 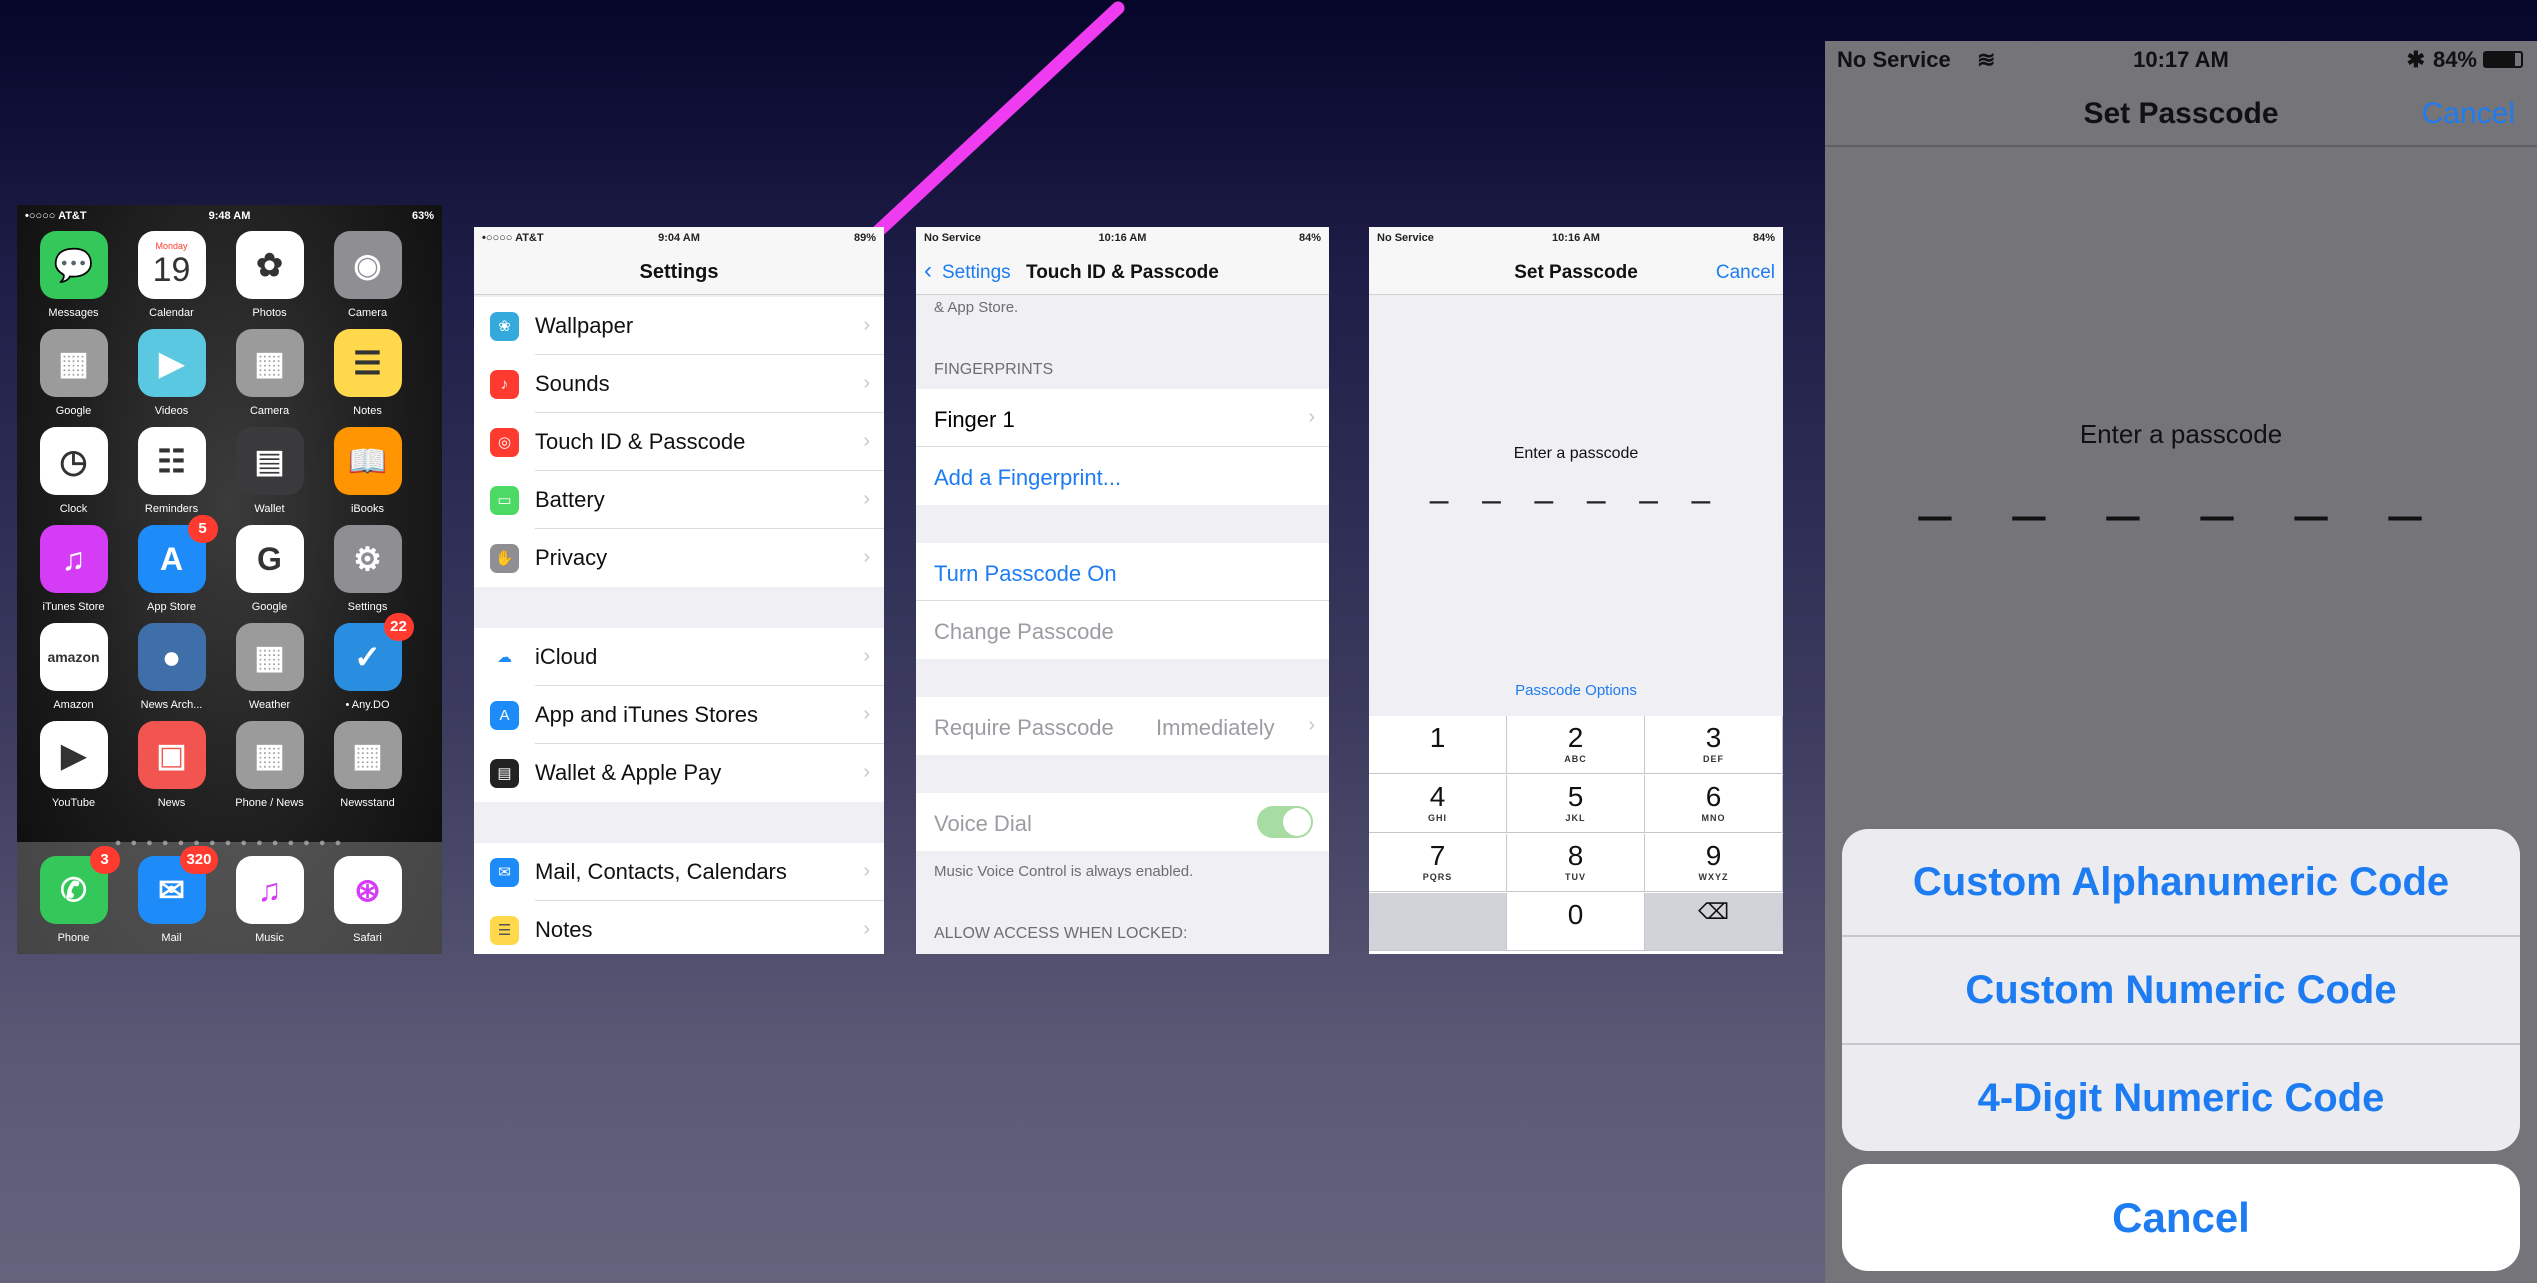 What do you see at coordinates (367, 569) in the screenshot?
I see `app-settings: ⚙ Settings` at bounding box center [367, 569].